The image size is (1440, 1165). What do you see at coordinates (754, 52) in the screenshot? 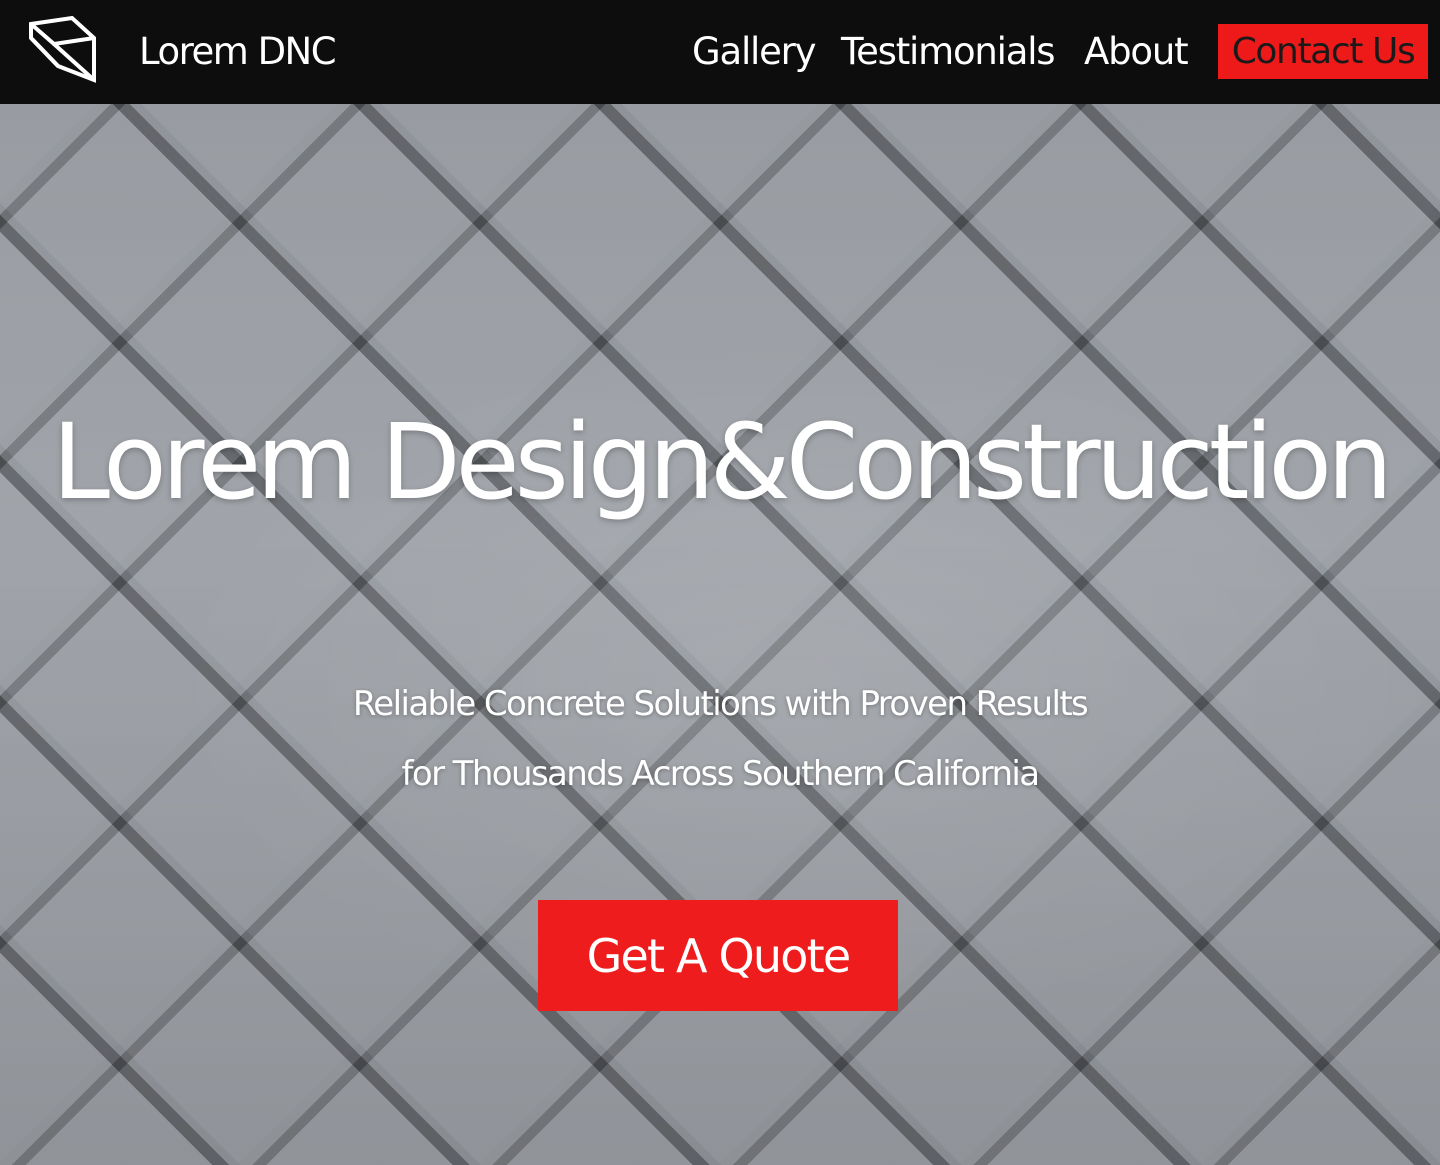
I see `nav-gallery: Gallery` at bounding box center [754, 52].